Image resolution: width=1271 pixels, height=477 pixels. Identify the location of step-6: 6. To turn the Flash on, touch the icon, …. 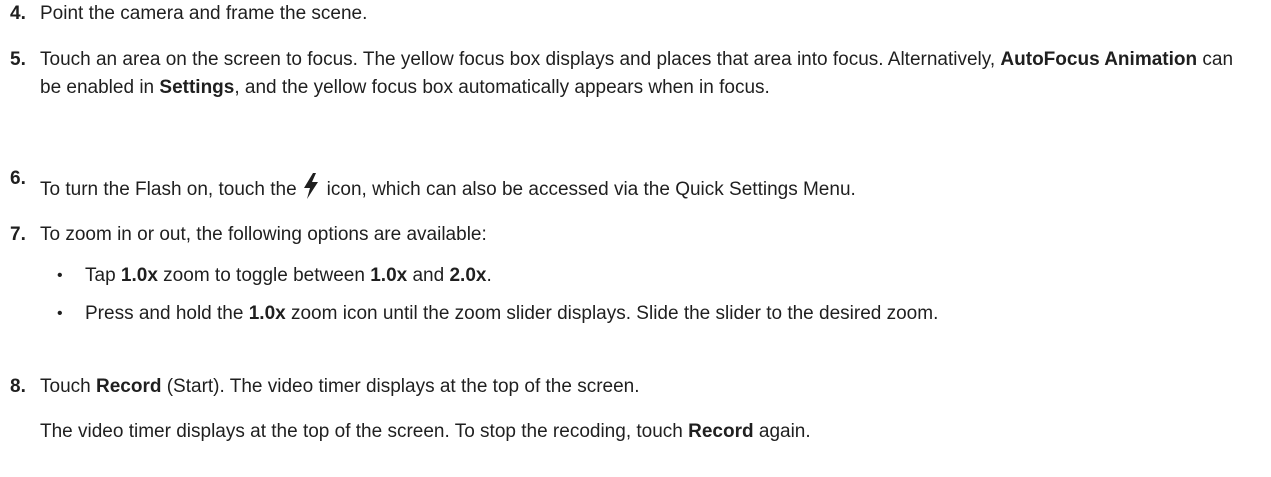
(630, 186).